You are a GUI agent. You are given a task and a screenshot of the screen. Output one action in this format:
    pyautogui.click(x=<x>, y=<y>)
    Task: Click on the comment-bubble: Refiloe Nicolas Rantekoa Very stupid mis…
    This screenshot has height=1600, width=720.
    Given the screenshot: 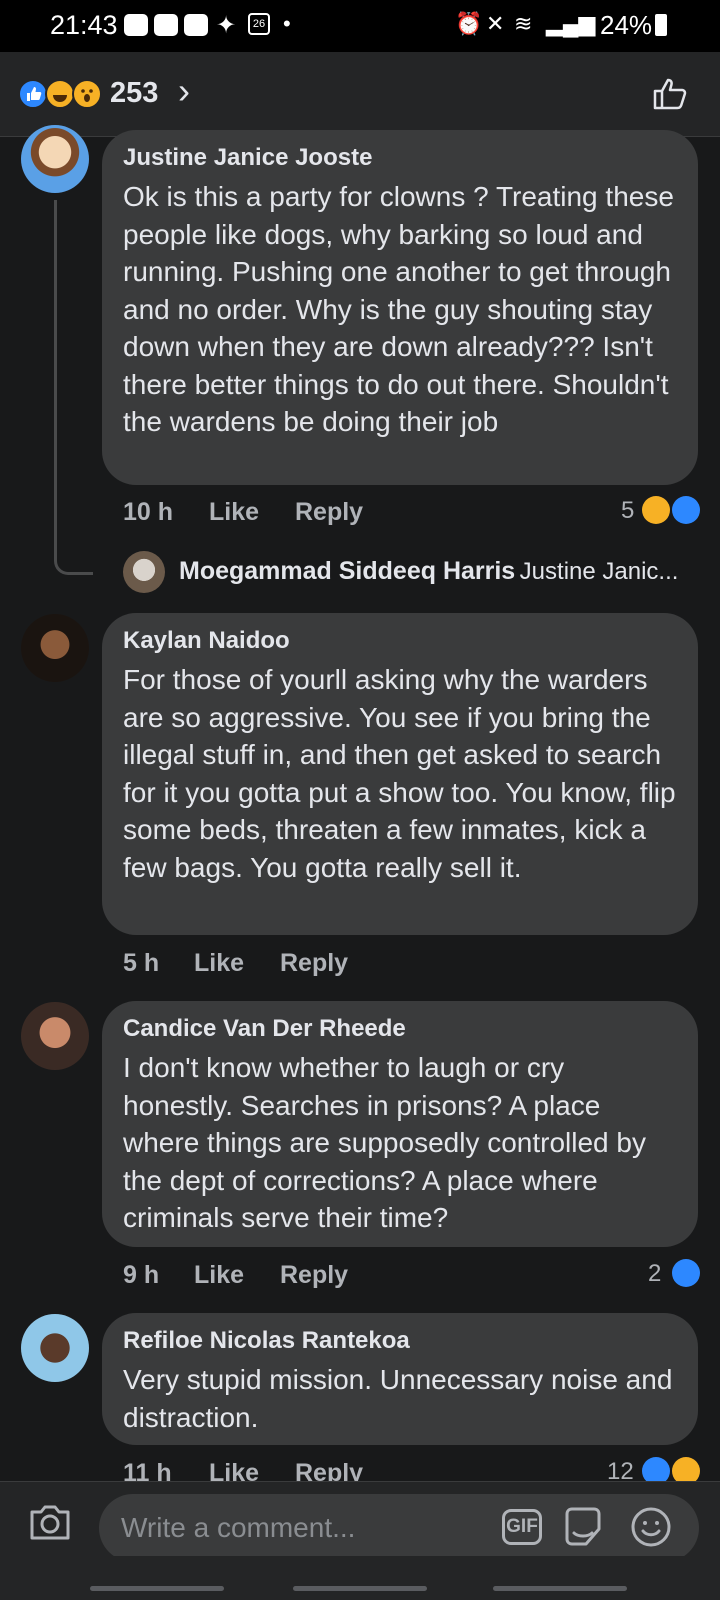 What is the action you would take?
    pyautogui.click(x=400, y=1379)
    